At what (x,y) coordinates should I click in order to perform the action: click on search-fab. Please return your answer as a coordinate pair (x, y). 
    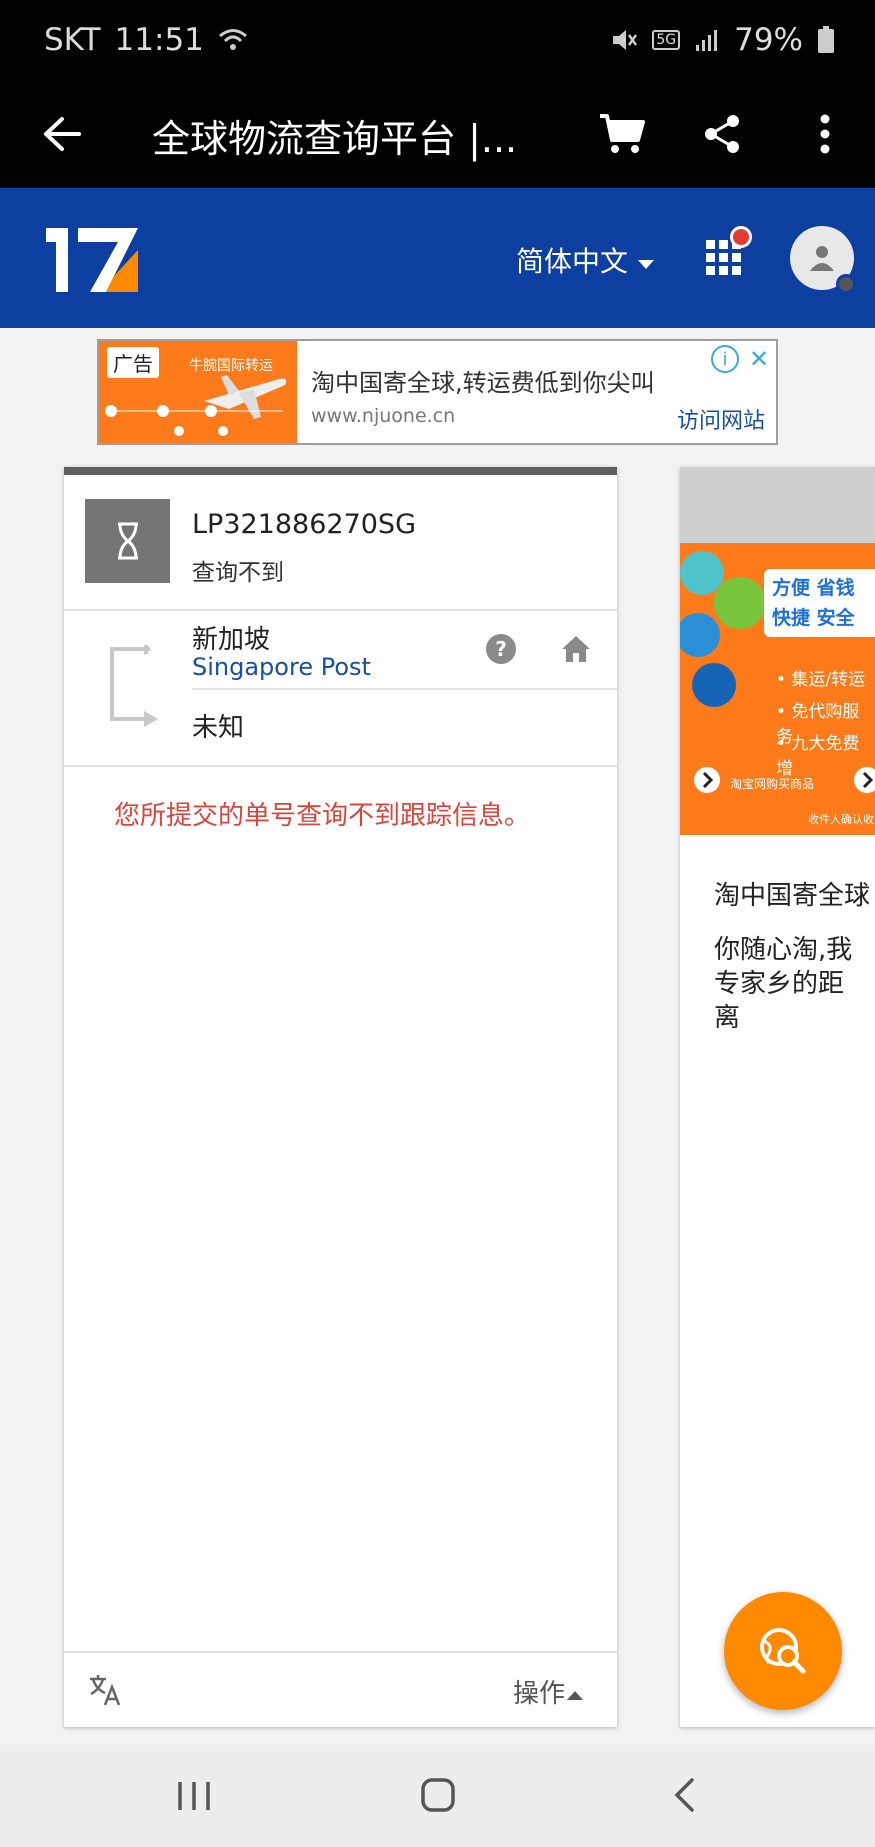
    Looking at the image, I should click on (783, 1651).